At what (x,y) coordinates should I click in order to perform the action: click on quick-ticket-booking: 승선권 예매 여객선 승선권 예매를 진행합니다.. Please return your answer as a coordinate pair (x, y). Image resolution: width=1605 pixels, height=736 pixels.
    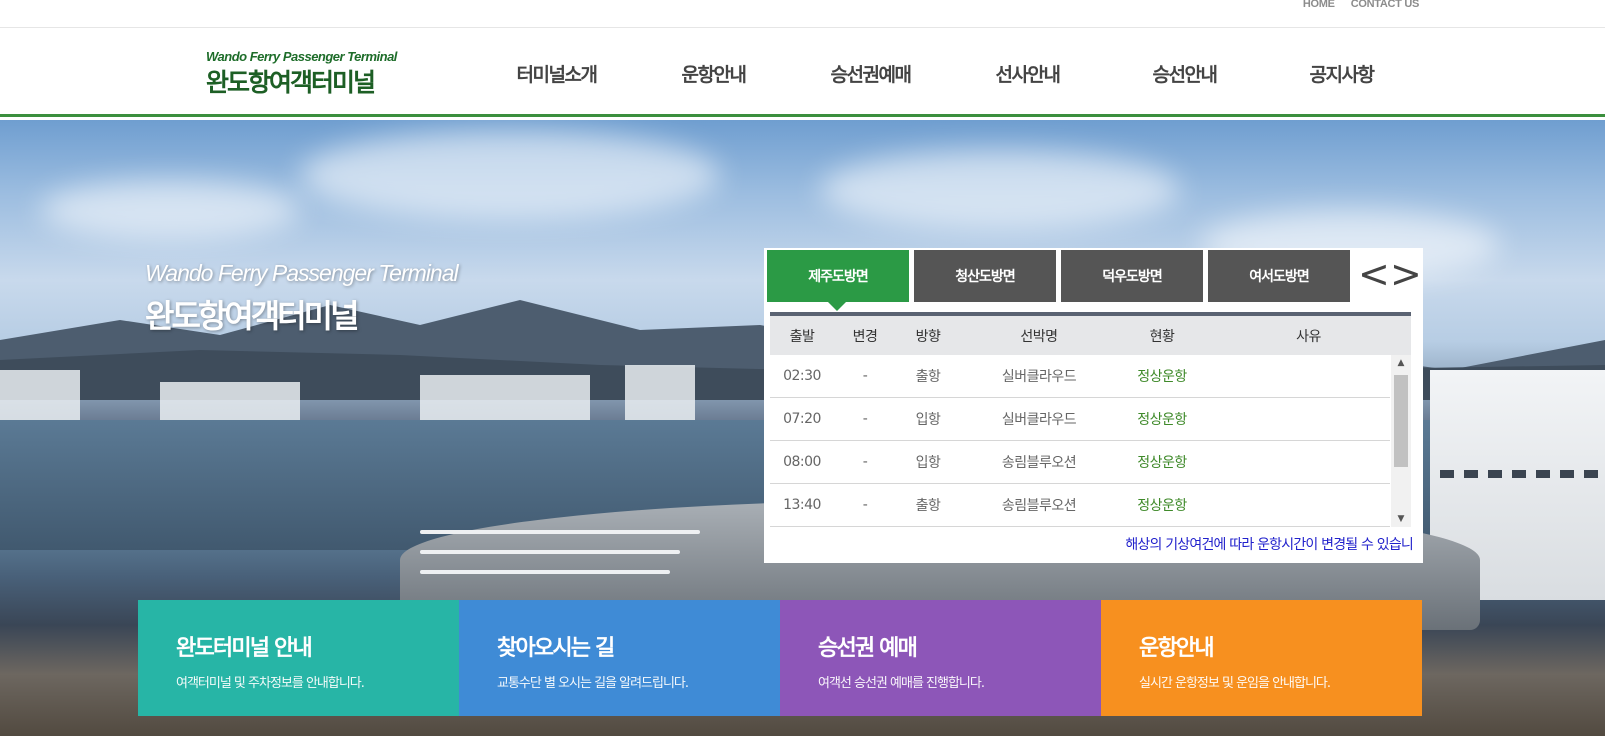
    Looking at the image, I should click on (940, 658).